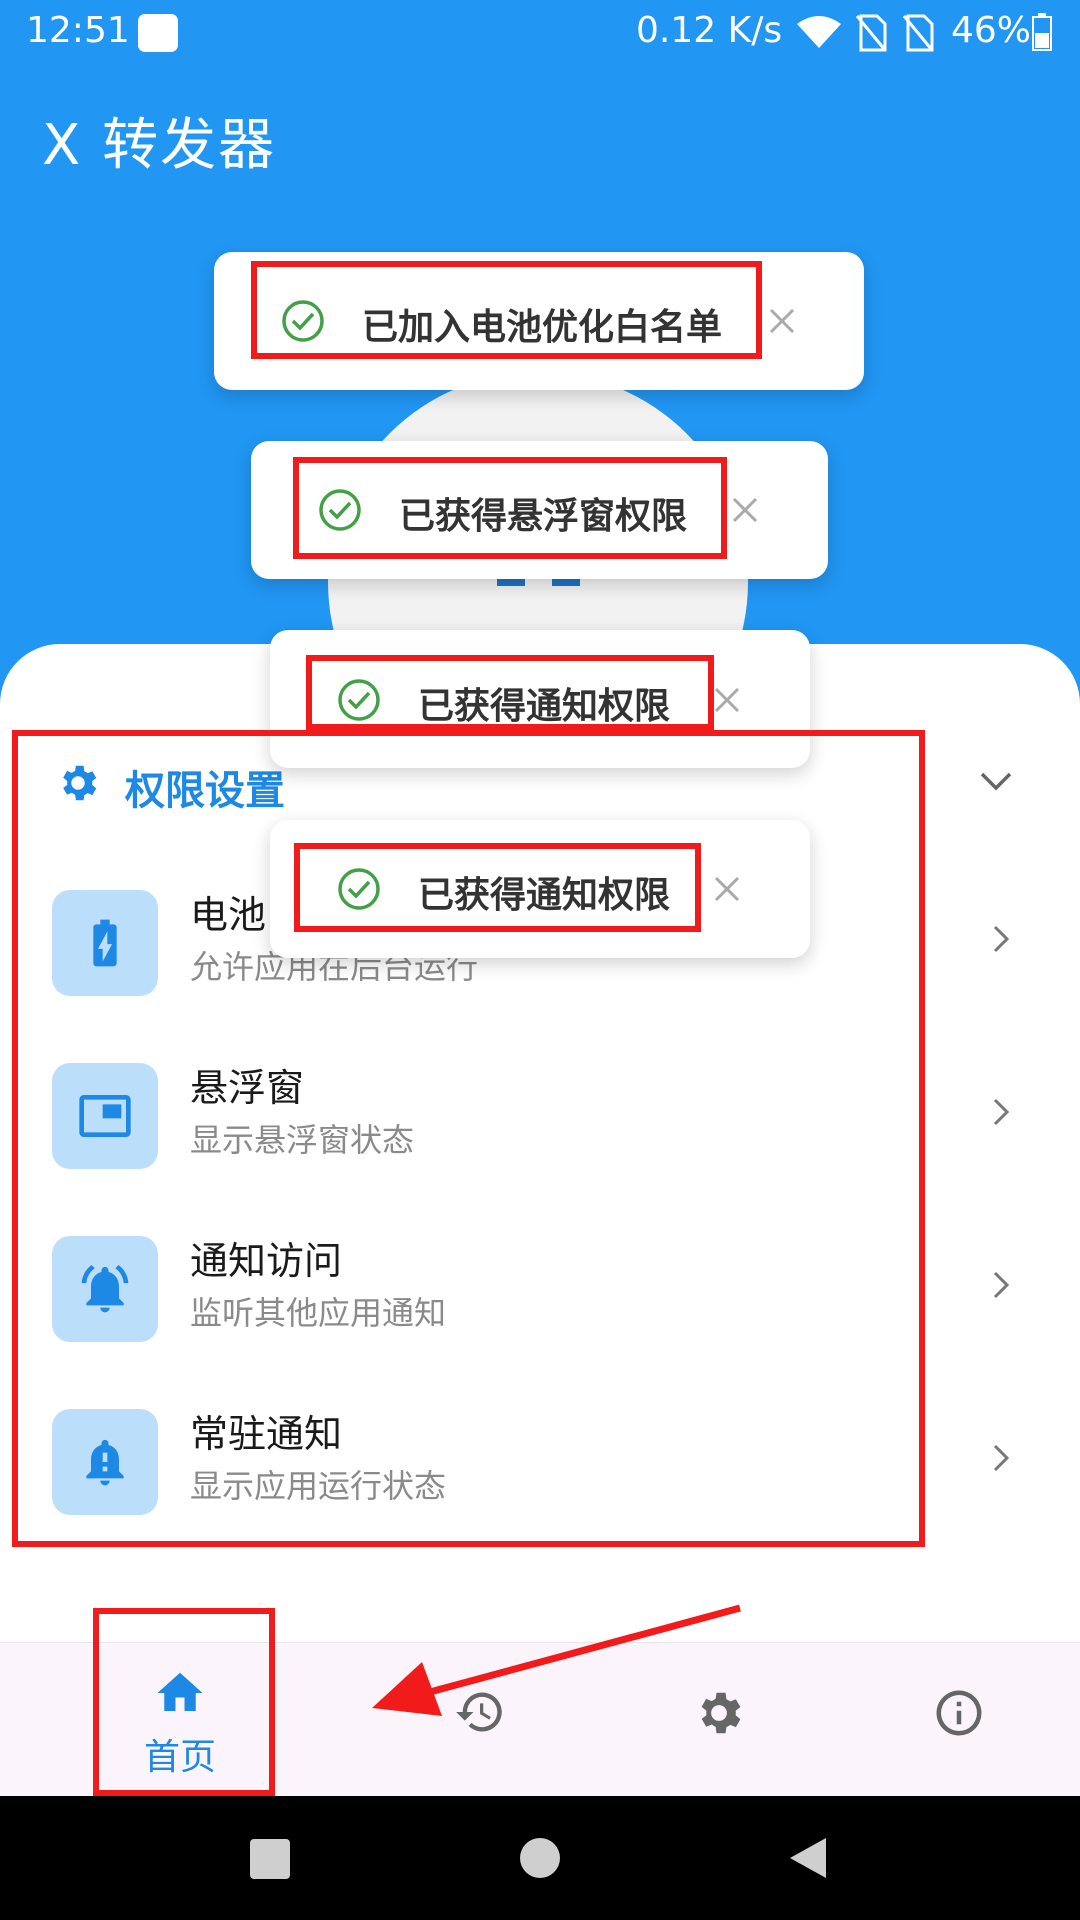  Describe the element at coordinates (556, 1660) in the screenshot. I see `annotation-arrow` at that location.